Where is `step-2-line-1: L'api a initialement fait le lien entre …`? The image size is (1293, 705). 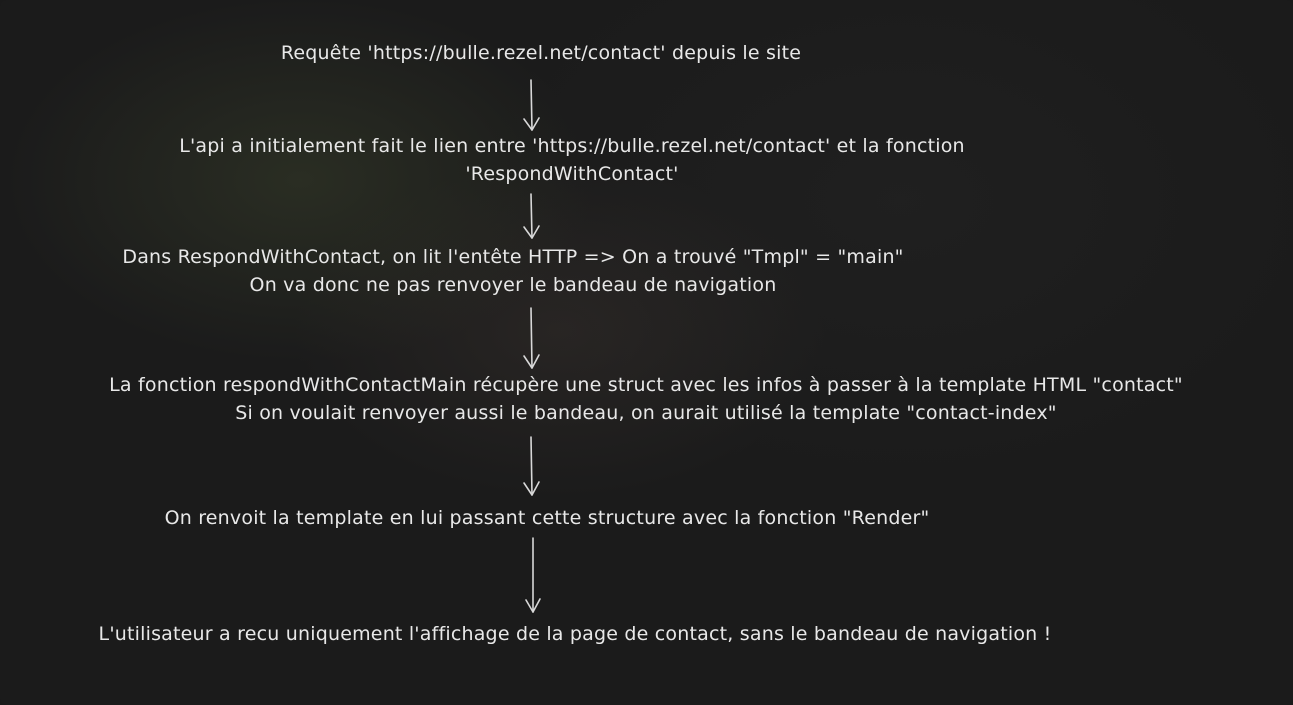 step-2-line-1: L'api a initialement fait le lien entre … is located at coordinates (572, 146).